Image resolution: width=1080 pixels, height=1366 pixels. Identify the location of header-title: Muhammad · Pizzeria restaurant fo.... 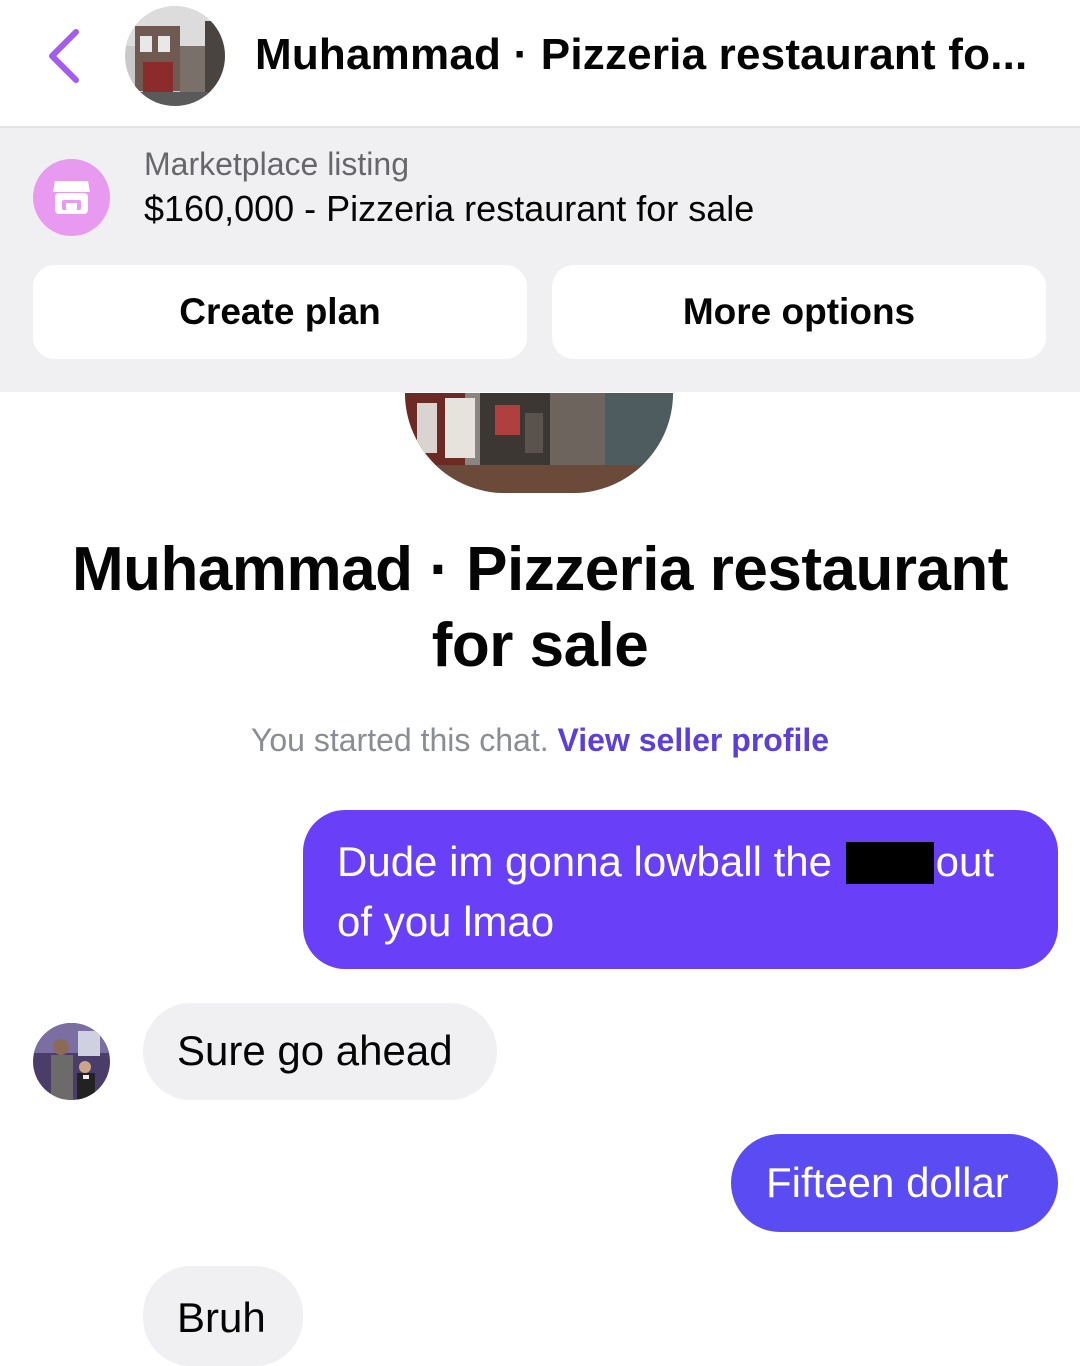
(655, 55).